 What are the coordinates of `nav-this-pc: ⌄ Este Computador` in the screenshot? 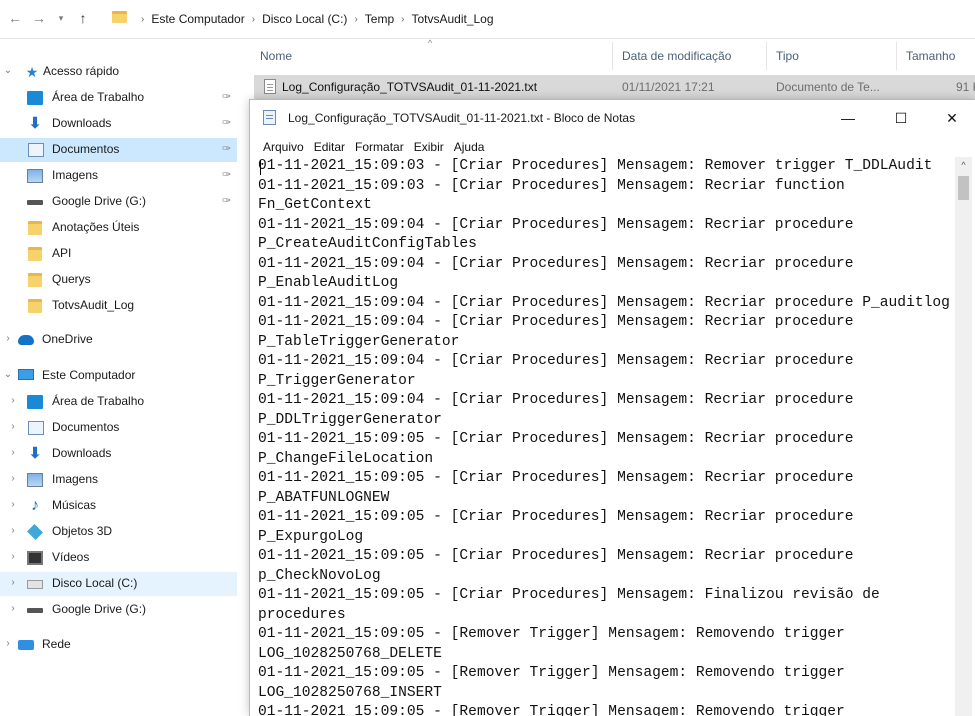 It's located at (118, 376).